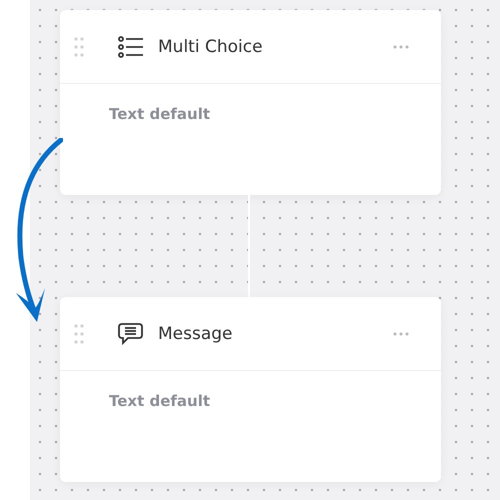 This screenshot has width=500, height=500. What do you see at coordinates (196, 334) in the screenshot?
I see `node-title: Message` at bounding box center [196, 334].